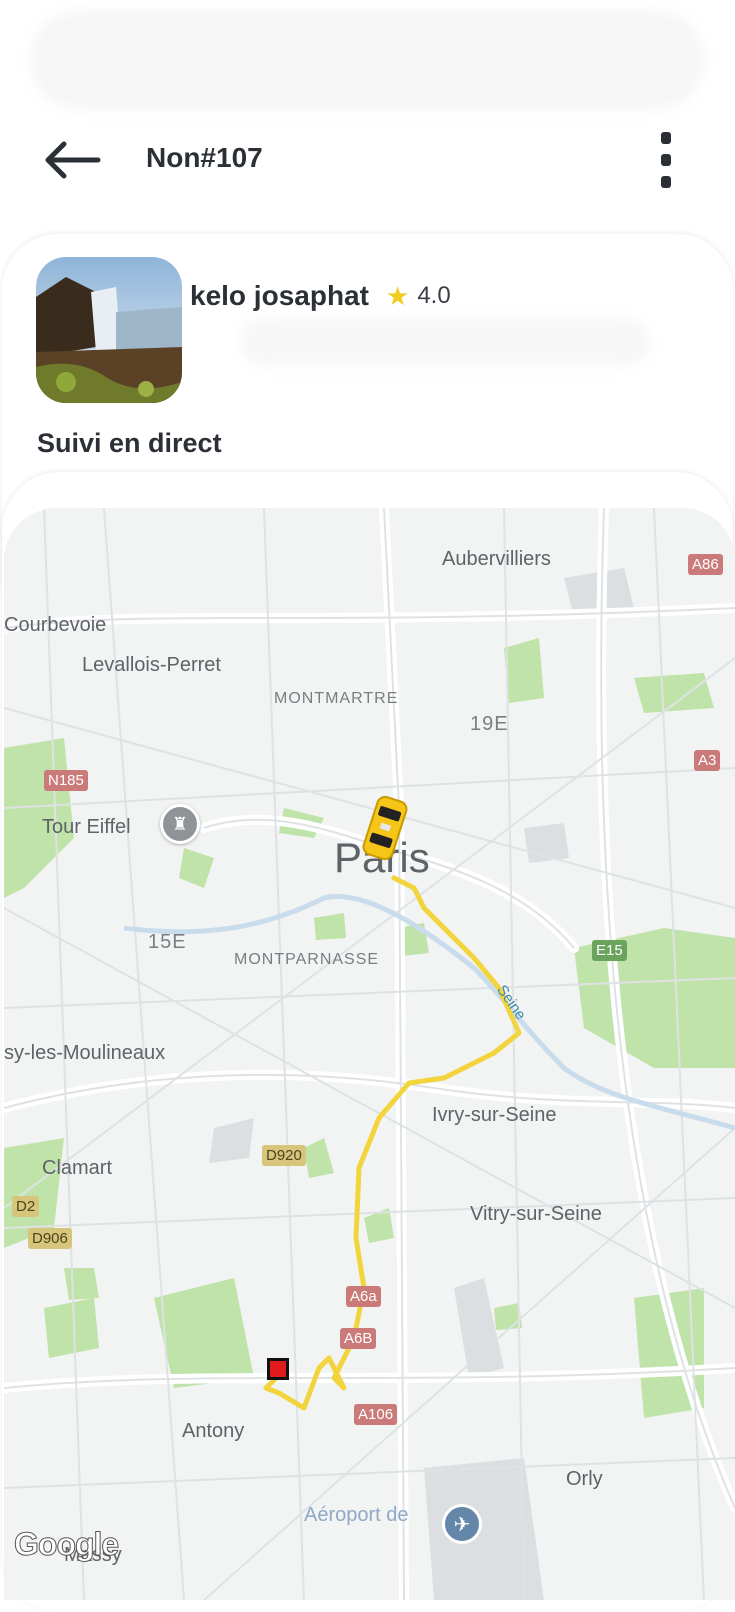 This screenshot has width=735, height=1612. What do you see at coordinates (462, 1524) in the screenshot?
I see `airport-icon: ✈` at bounding box center [462, 1524].